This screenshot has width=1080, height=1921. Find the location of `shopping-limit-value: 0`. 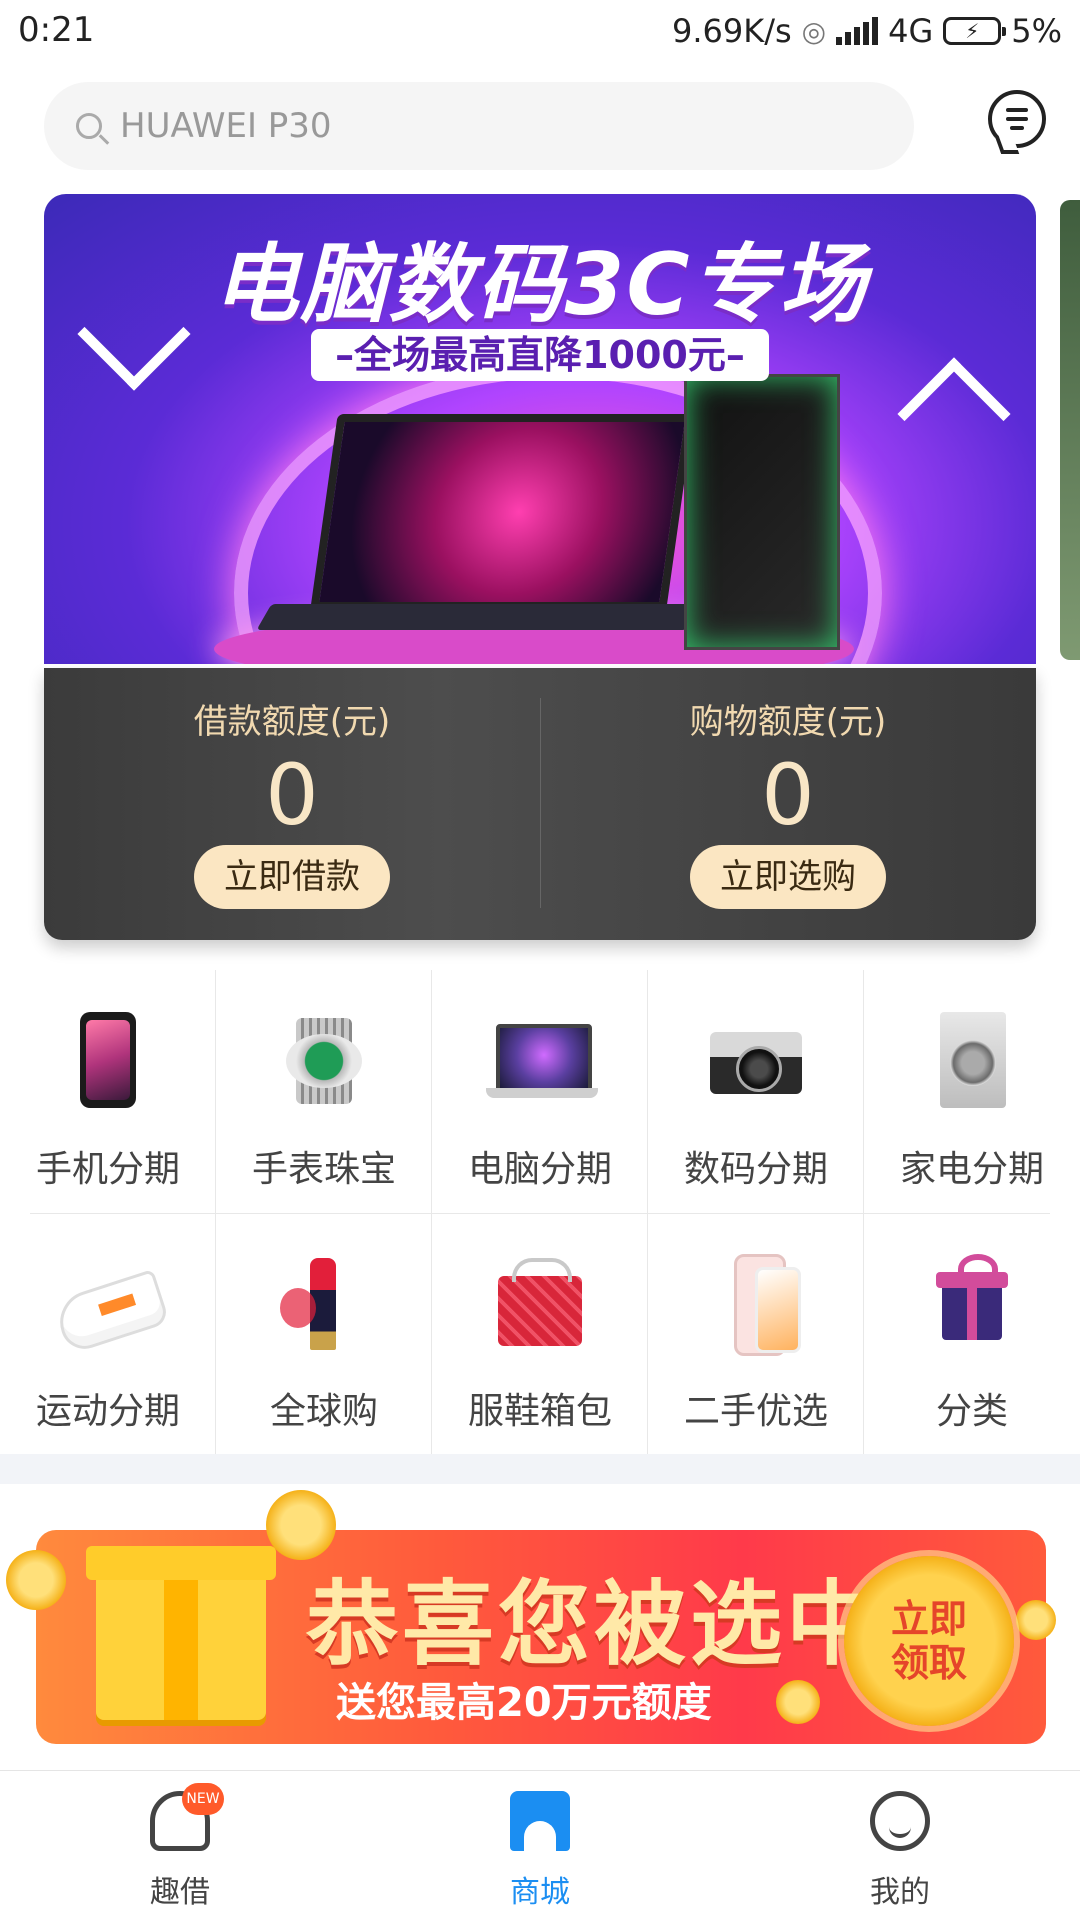

shopping-limit-value: 0 is located at coordinates (788, 795).